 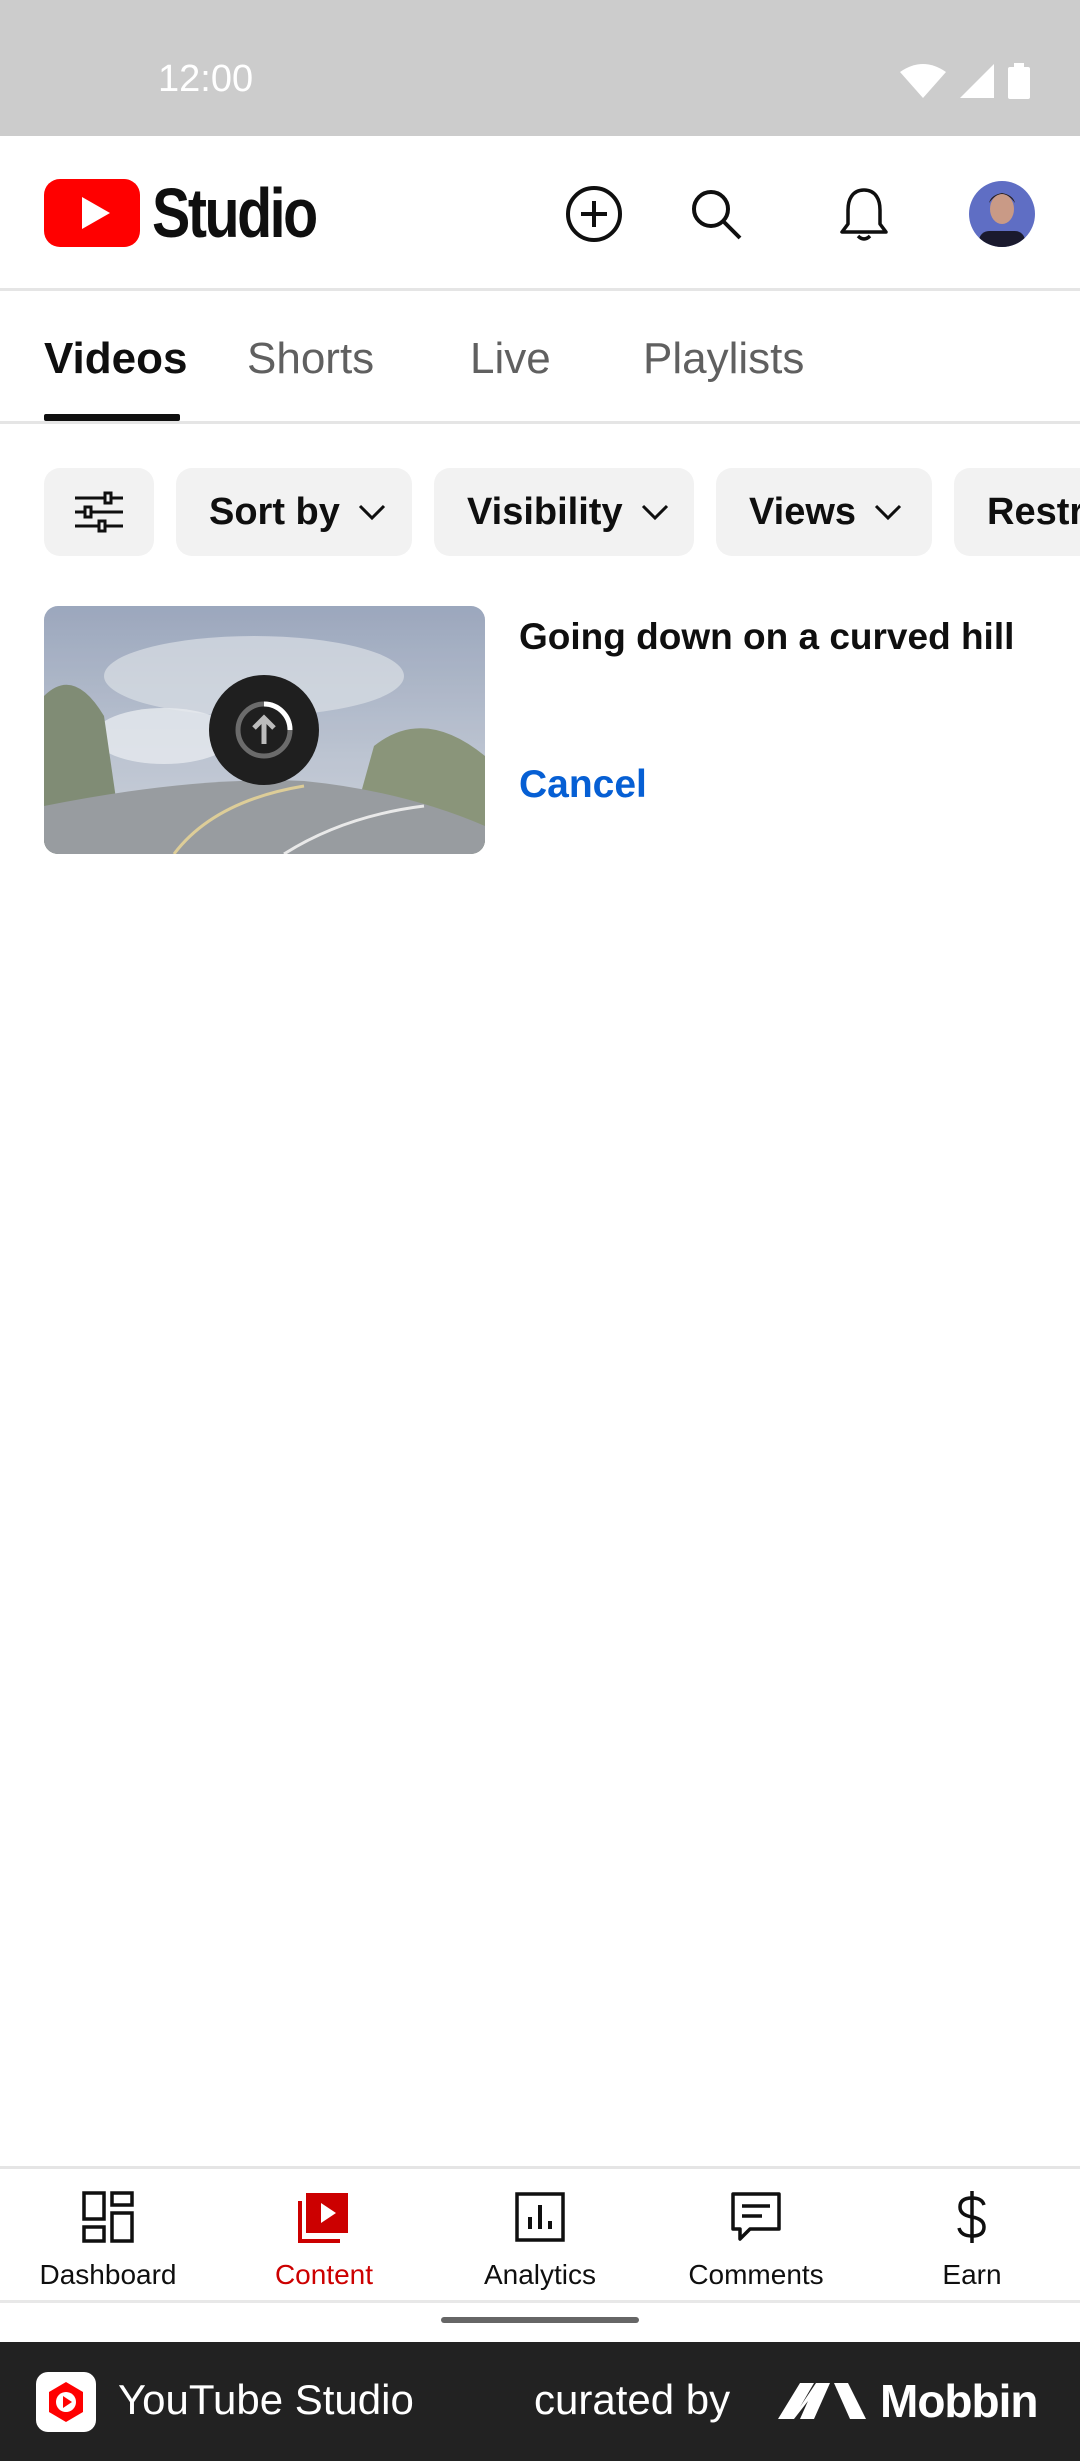 I want to click on filter-button, so click(x=99, y=512).